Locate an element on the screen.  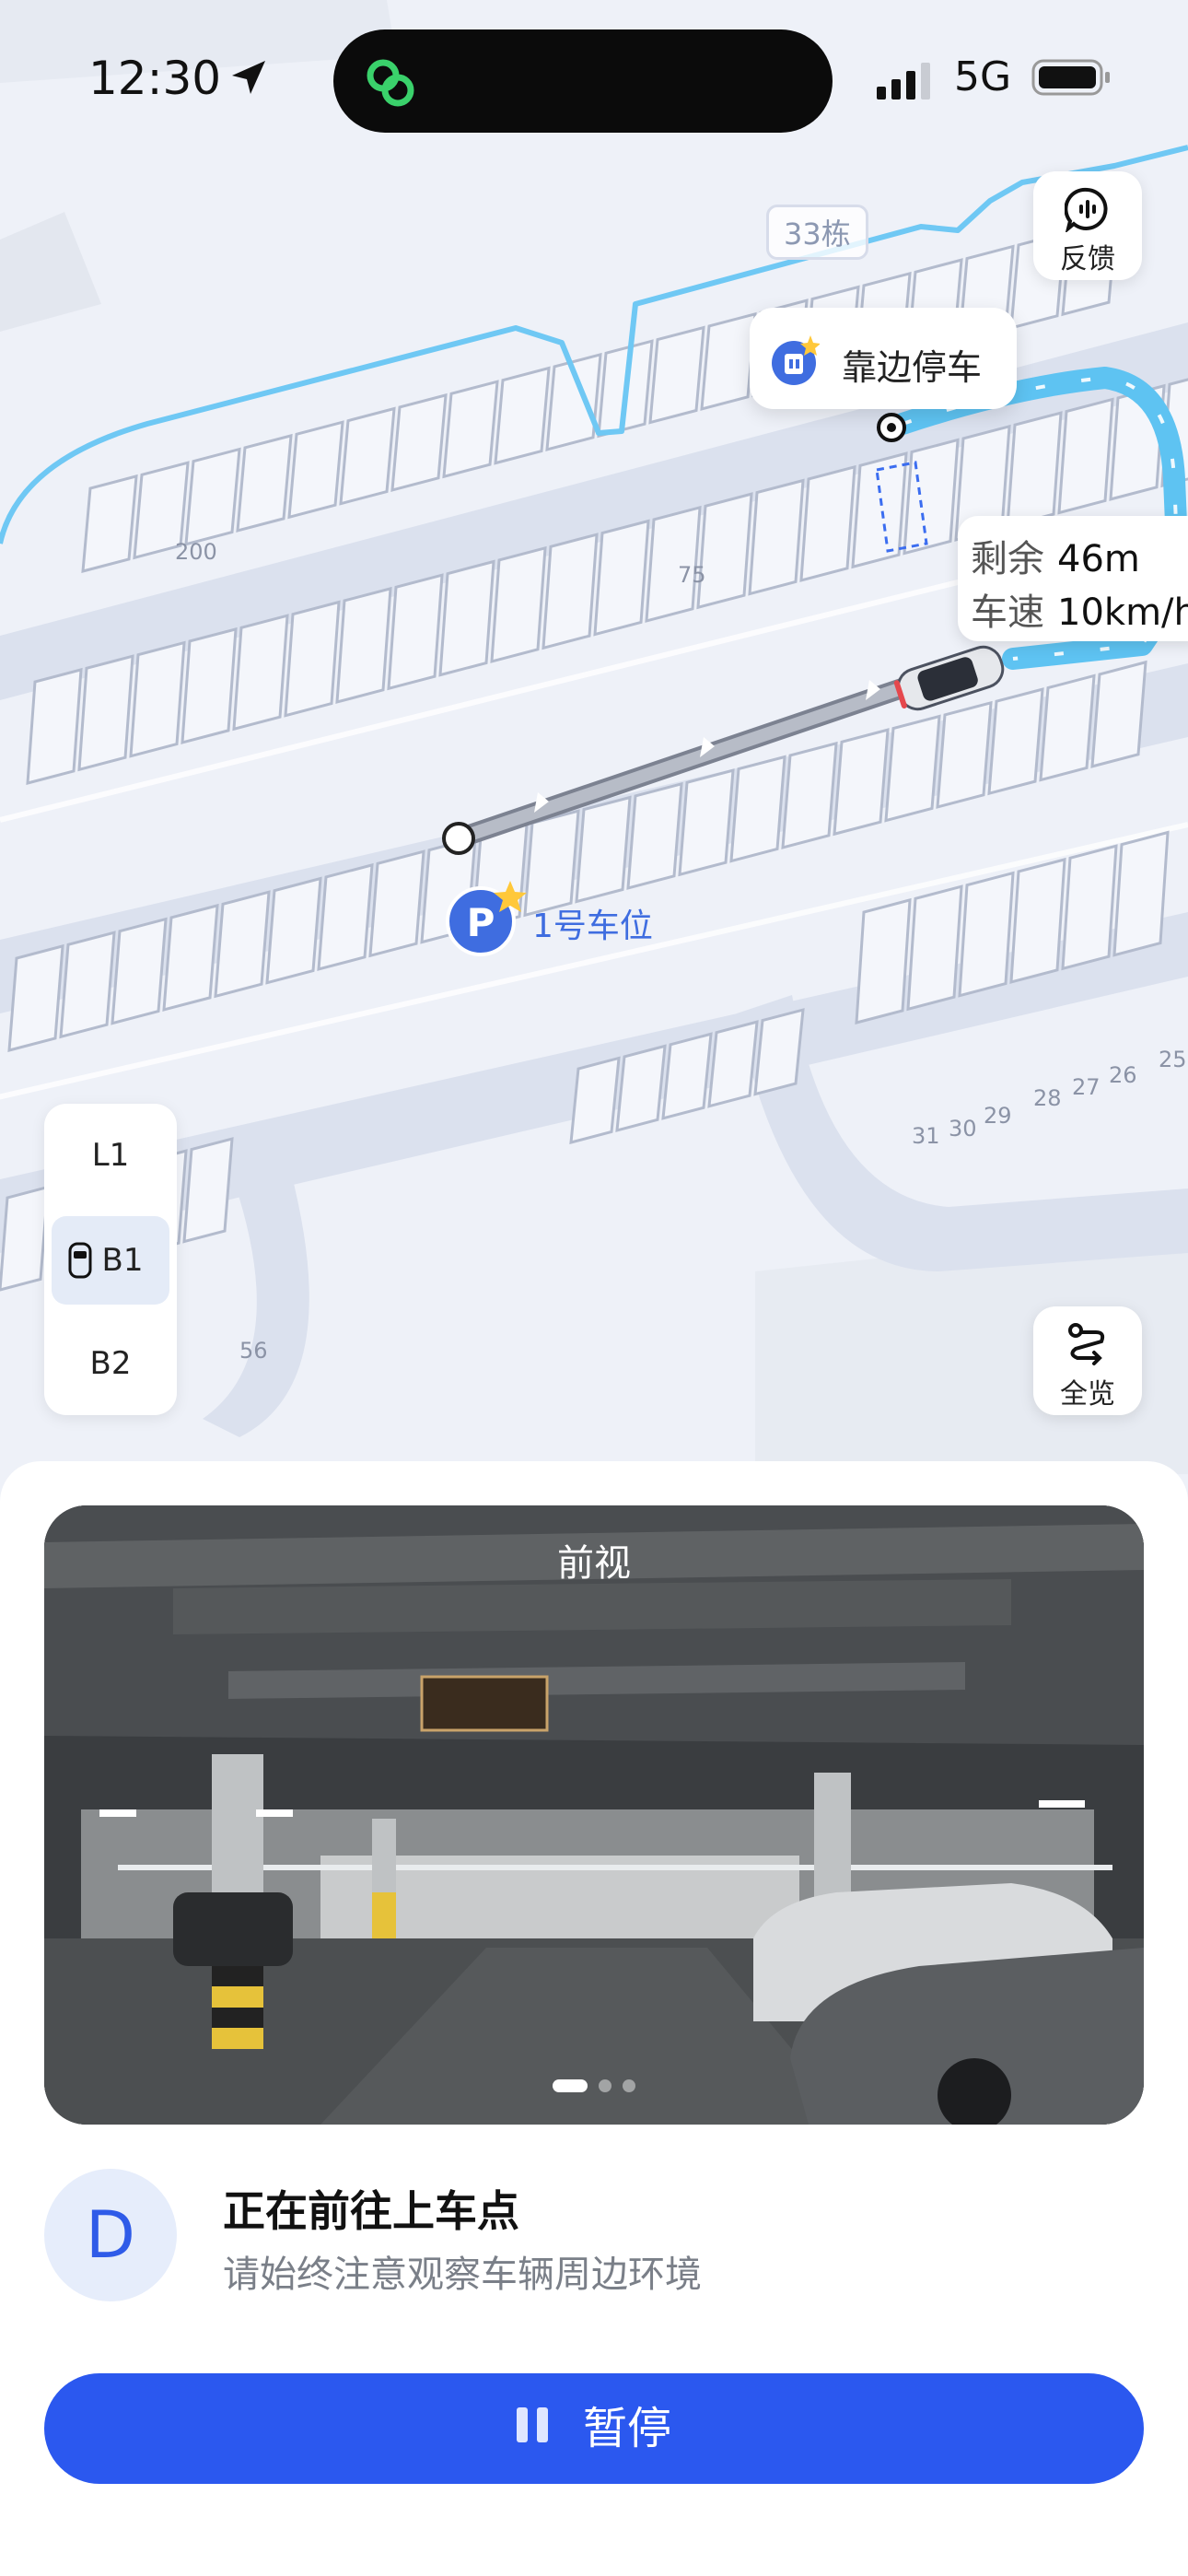
gear-indicator: D is located at coordinates (111, 2235).